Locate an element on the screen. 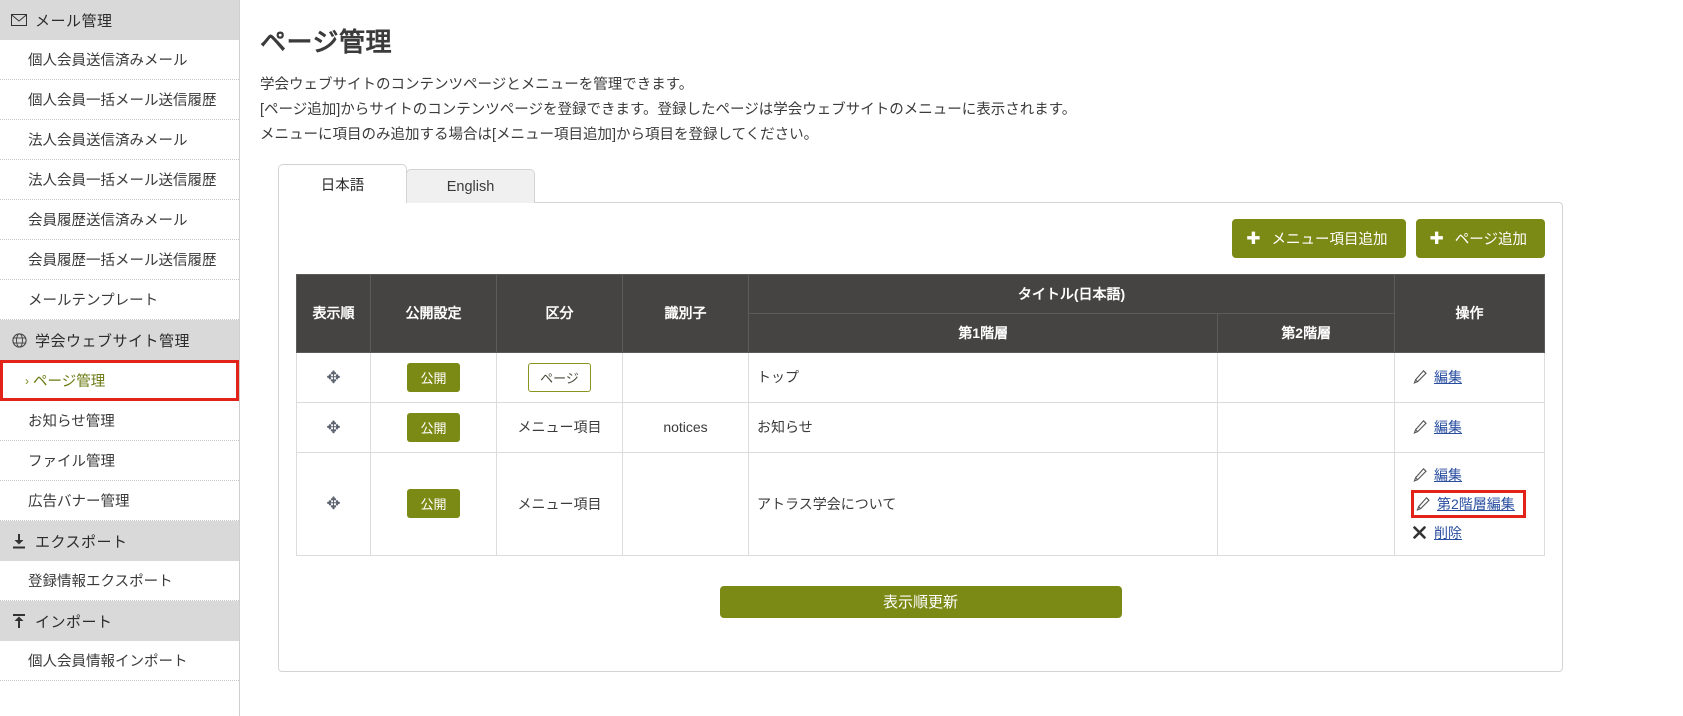  tier1-cell: アトラス学会について is located at coordinates (983, 503).